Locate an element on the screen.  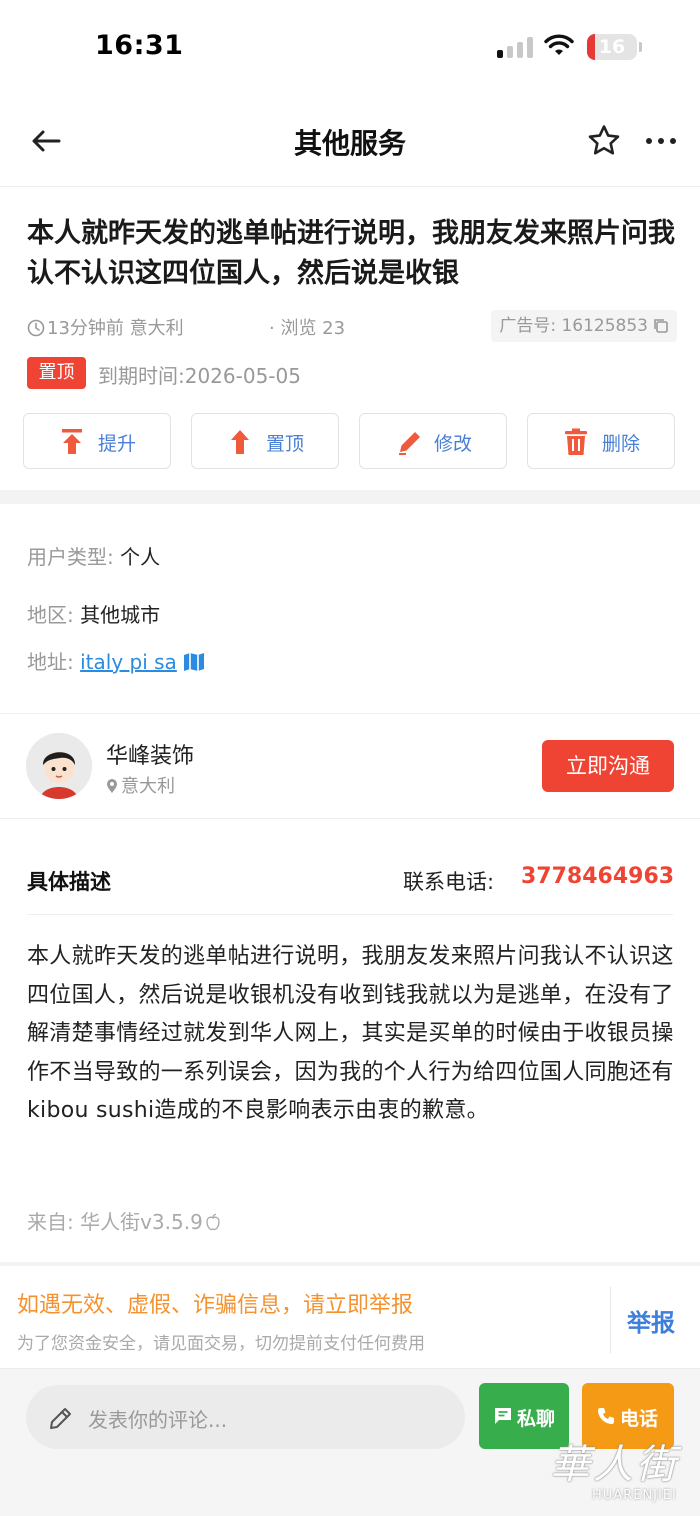
call-label: 电话 is located at coordinates (639, 1419).